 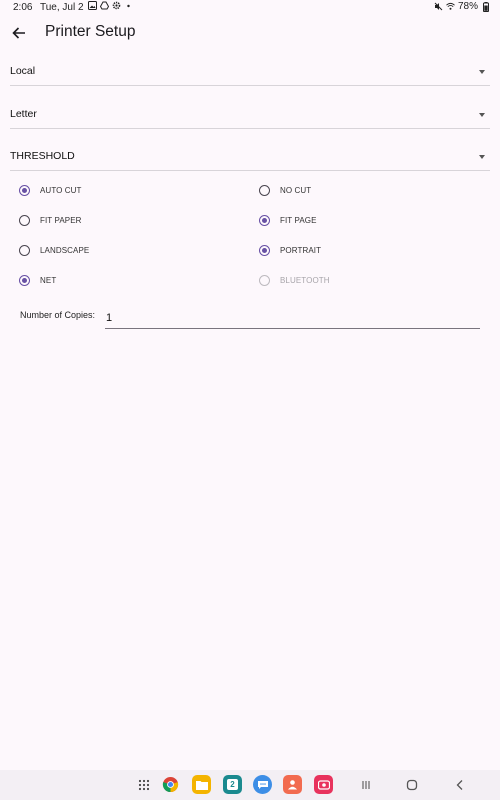 I want to click on option-portrait: PORTRAIT, so click(x=290, y=250).